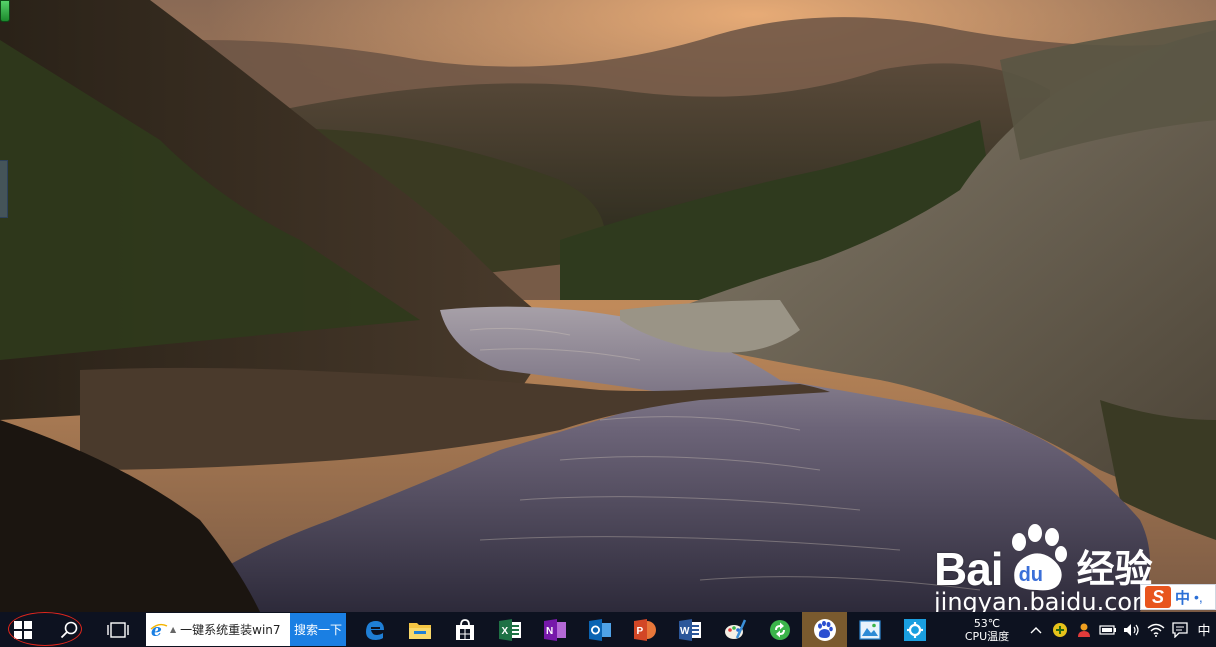 The height and width of the screenshot is (647, 1216). What do you see at coordinates (5, 11) in the screenshot?
I see `battery-gadget-icon` at bounding box center [5, 11].